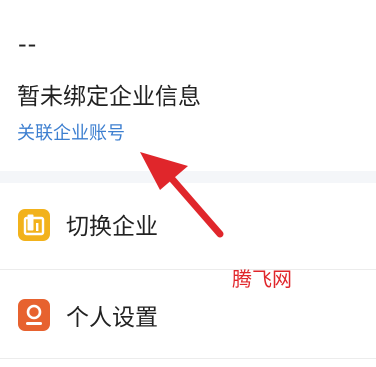 This screenshot has width=376, height=367. Describe the element at coordinates (109, 97) in the screenshot. I see `enterprise-status-text: 暂未绑定企业信息` at that location.